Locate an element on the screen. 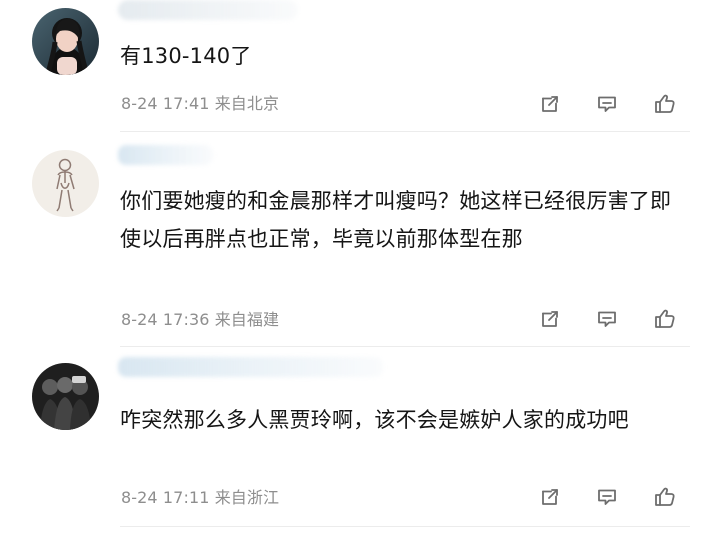 The width and height of the screenshot is (712, 538). comment-text: 有130-140了 is located at coordinates (186, 56).